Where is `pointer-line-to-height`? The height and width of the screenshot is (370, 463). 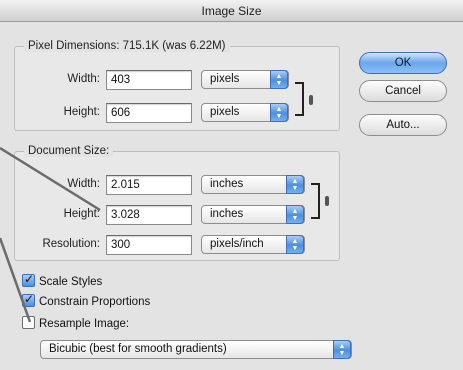 pointer-line-to-height is located at coordinates (50, 179).